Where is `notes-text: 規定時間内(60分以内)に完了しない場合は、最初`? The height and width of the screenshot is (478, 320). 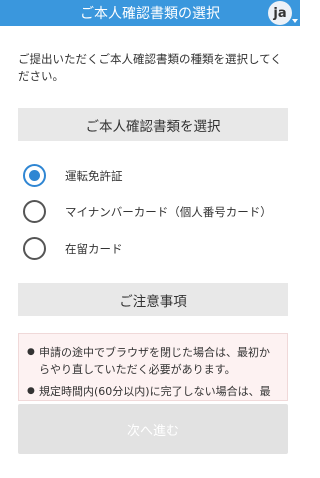 notes-text: 規定時間内(60分以内)に完了しない場合は、最初 is located at coordinates (155, 391).